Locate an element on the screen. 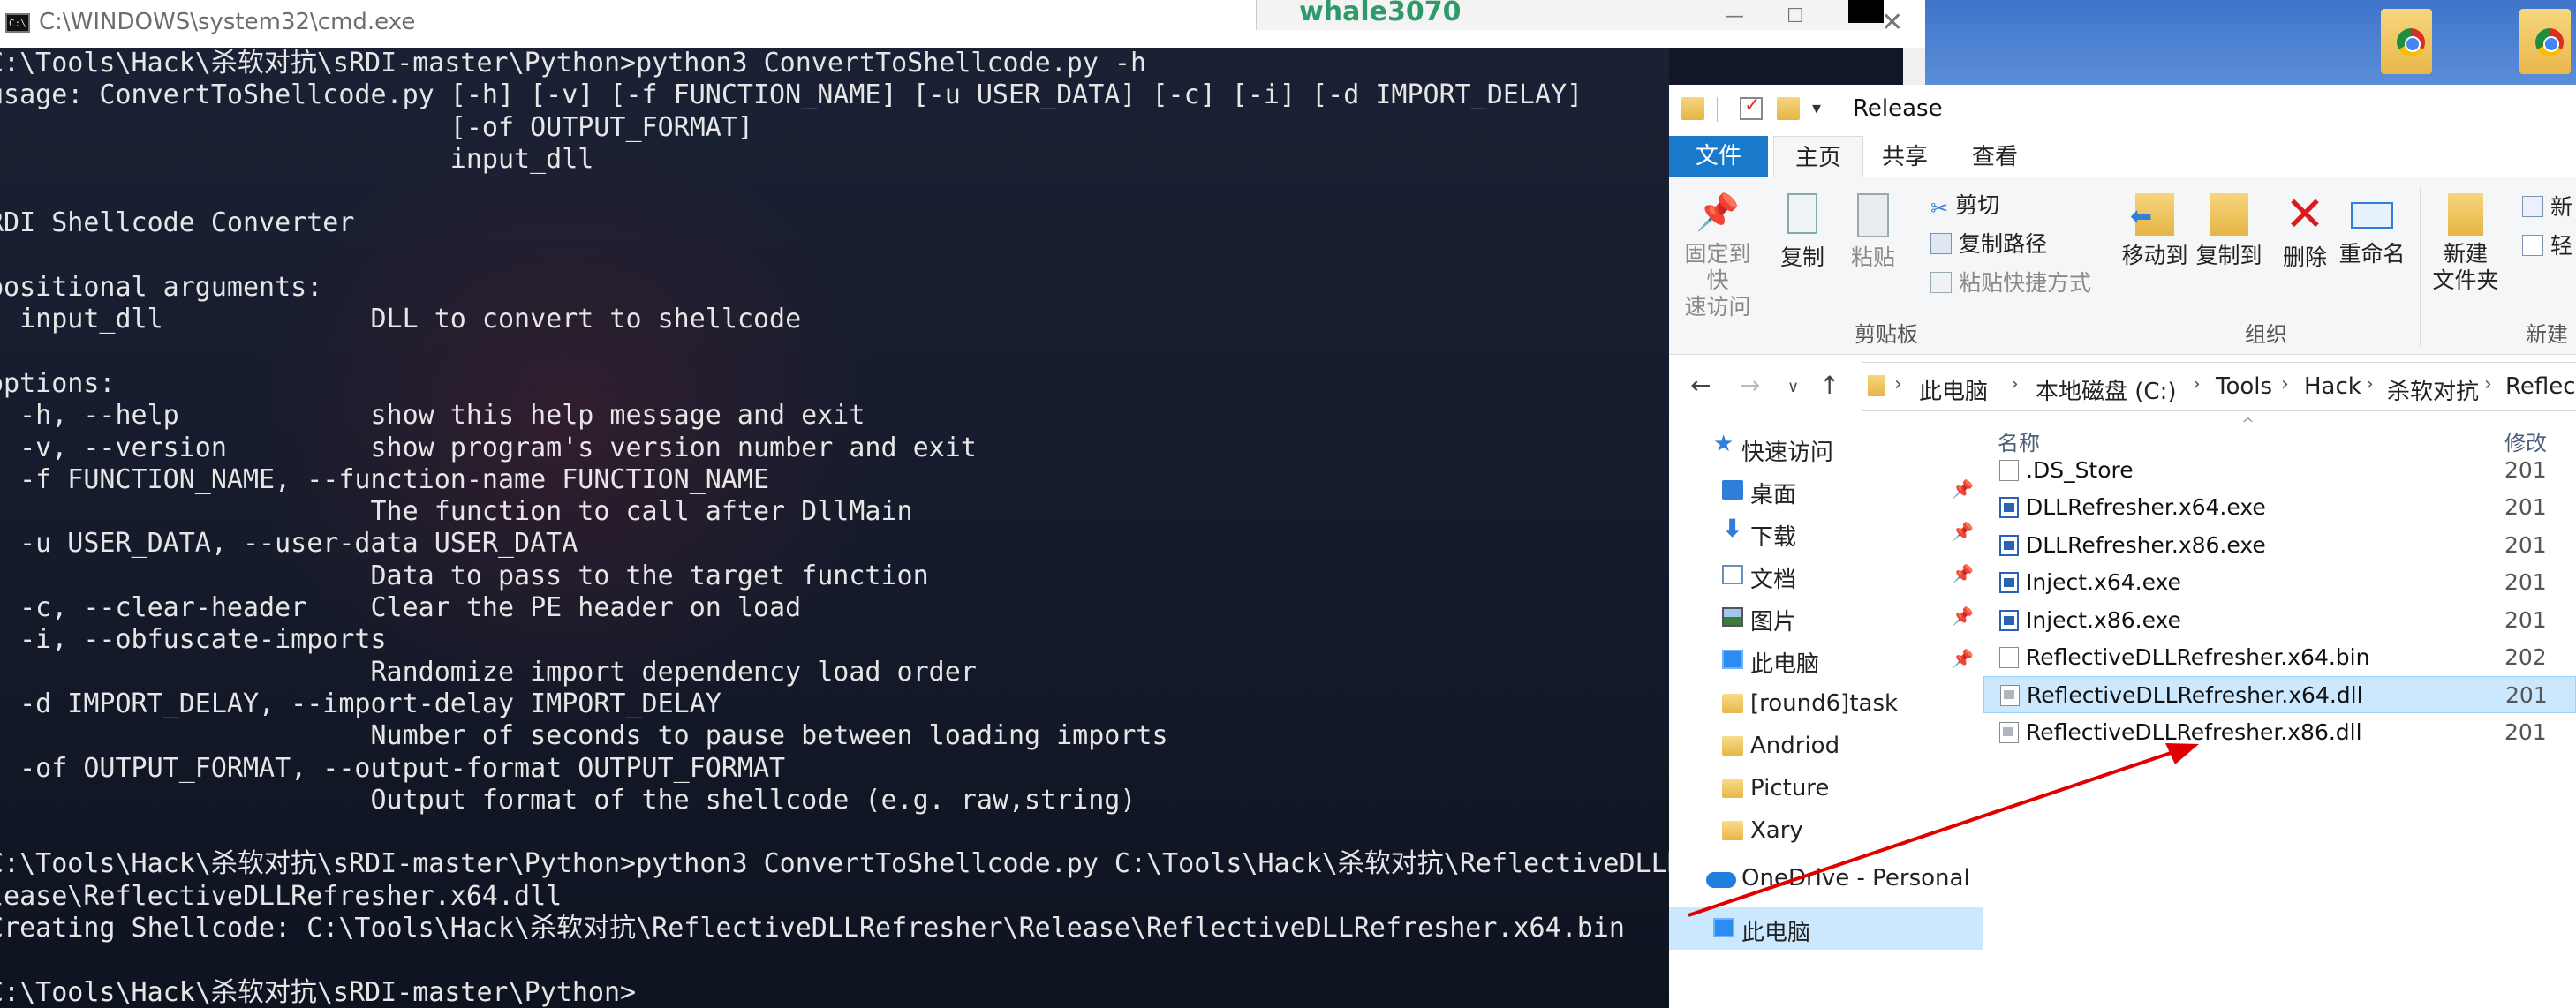 The image size is (2576, 1008). breadcrumb-hack: Hack is located at coordinates (2332, 386).